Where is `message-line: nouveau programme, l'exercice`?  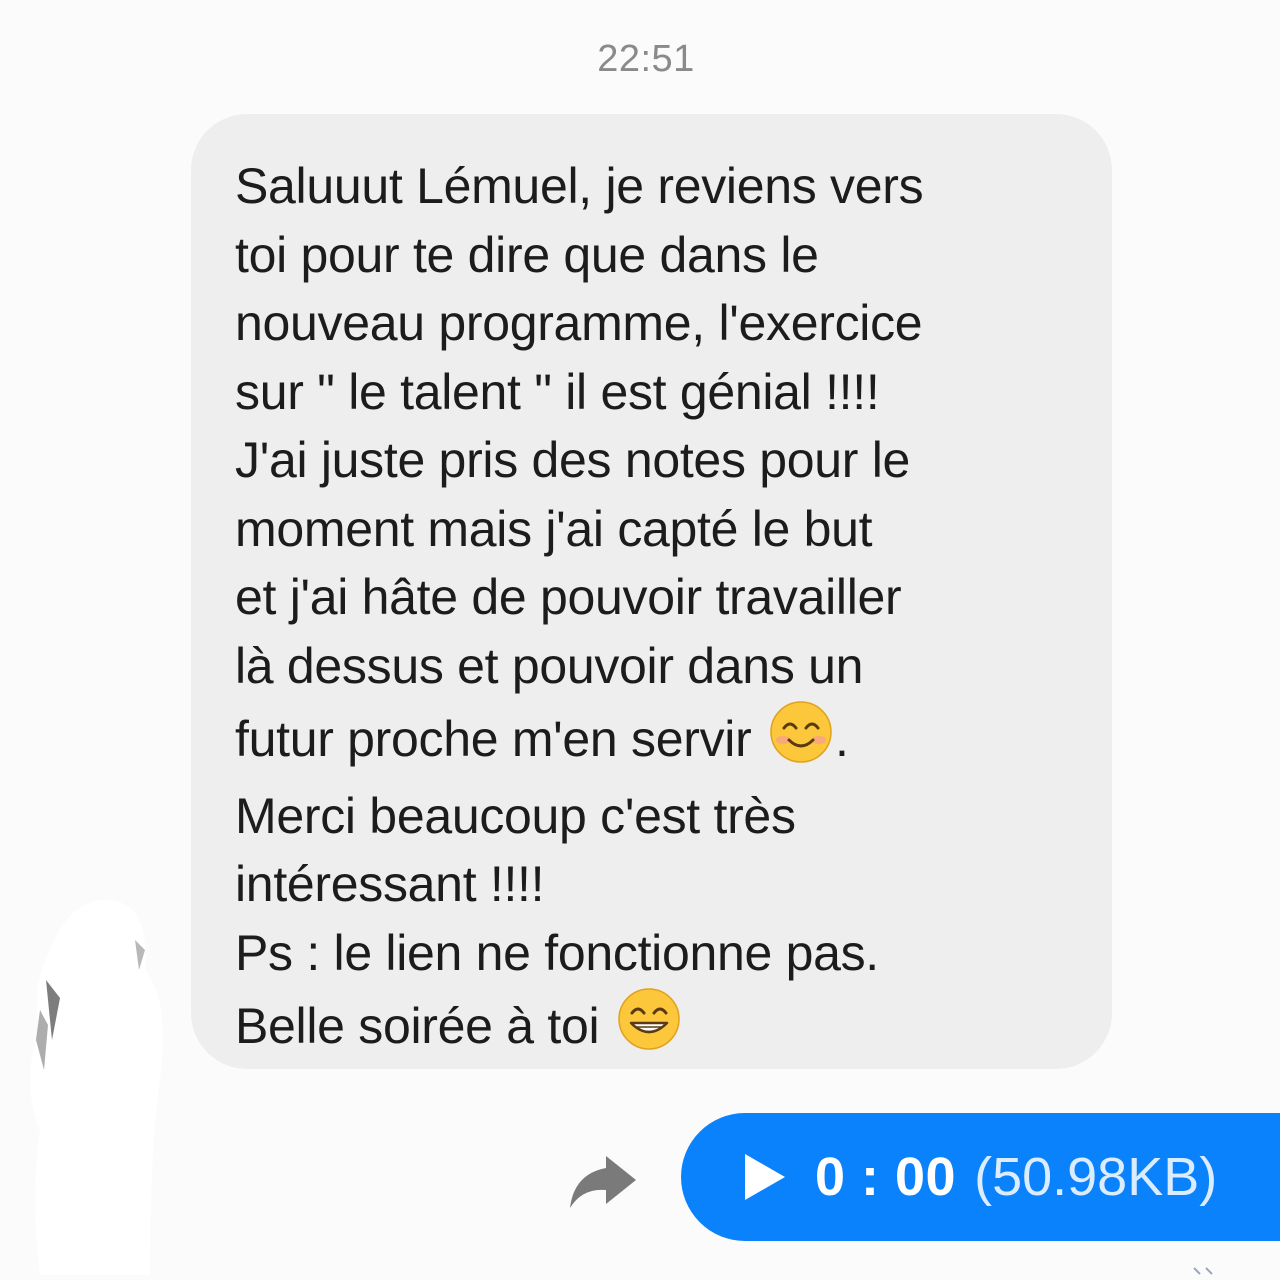
message-line: nouveau programme, l'exercice is located at coordinates (579, 323).